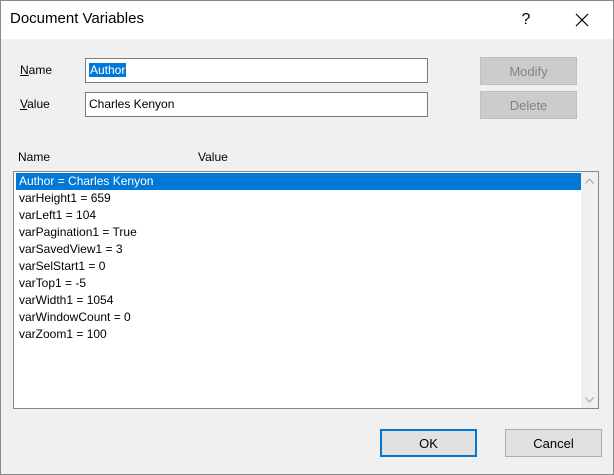  I want to click on list-item: varWidth1 = 1054, so click(298, 300).